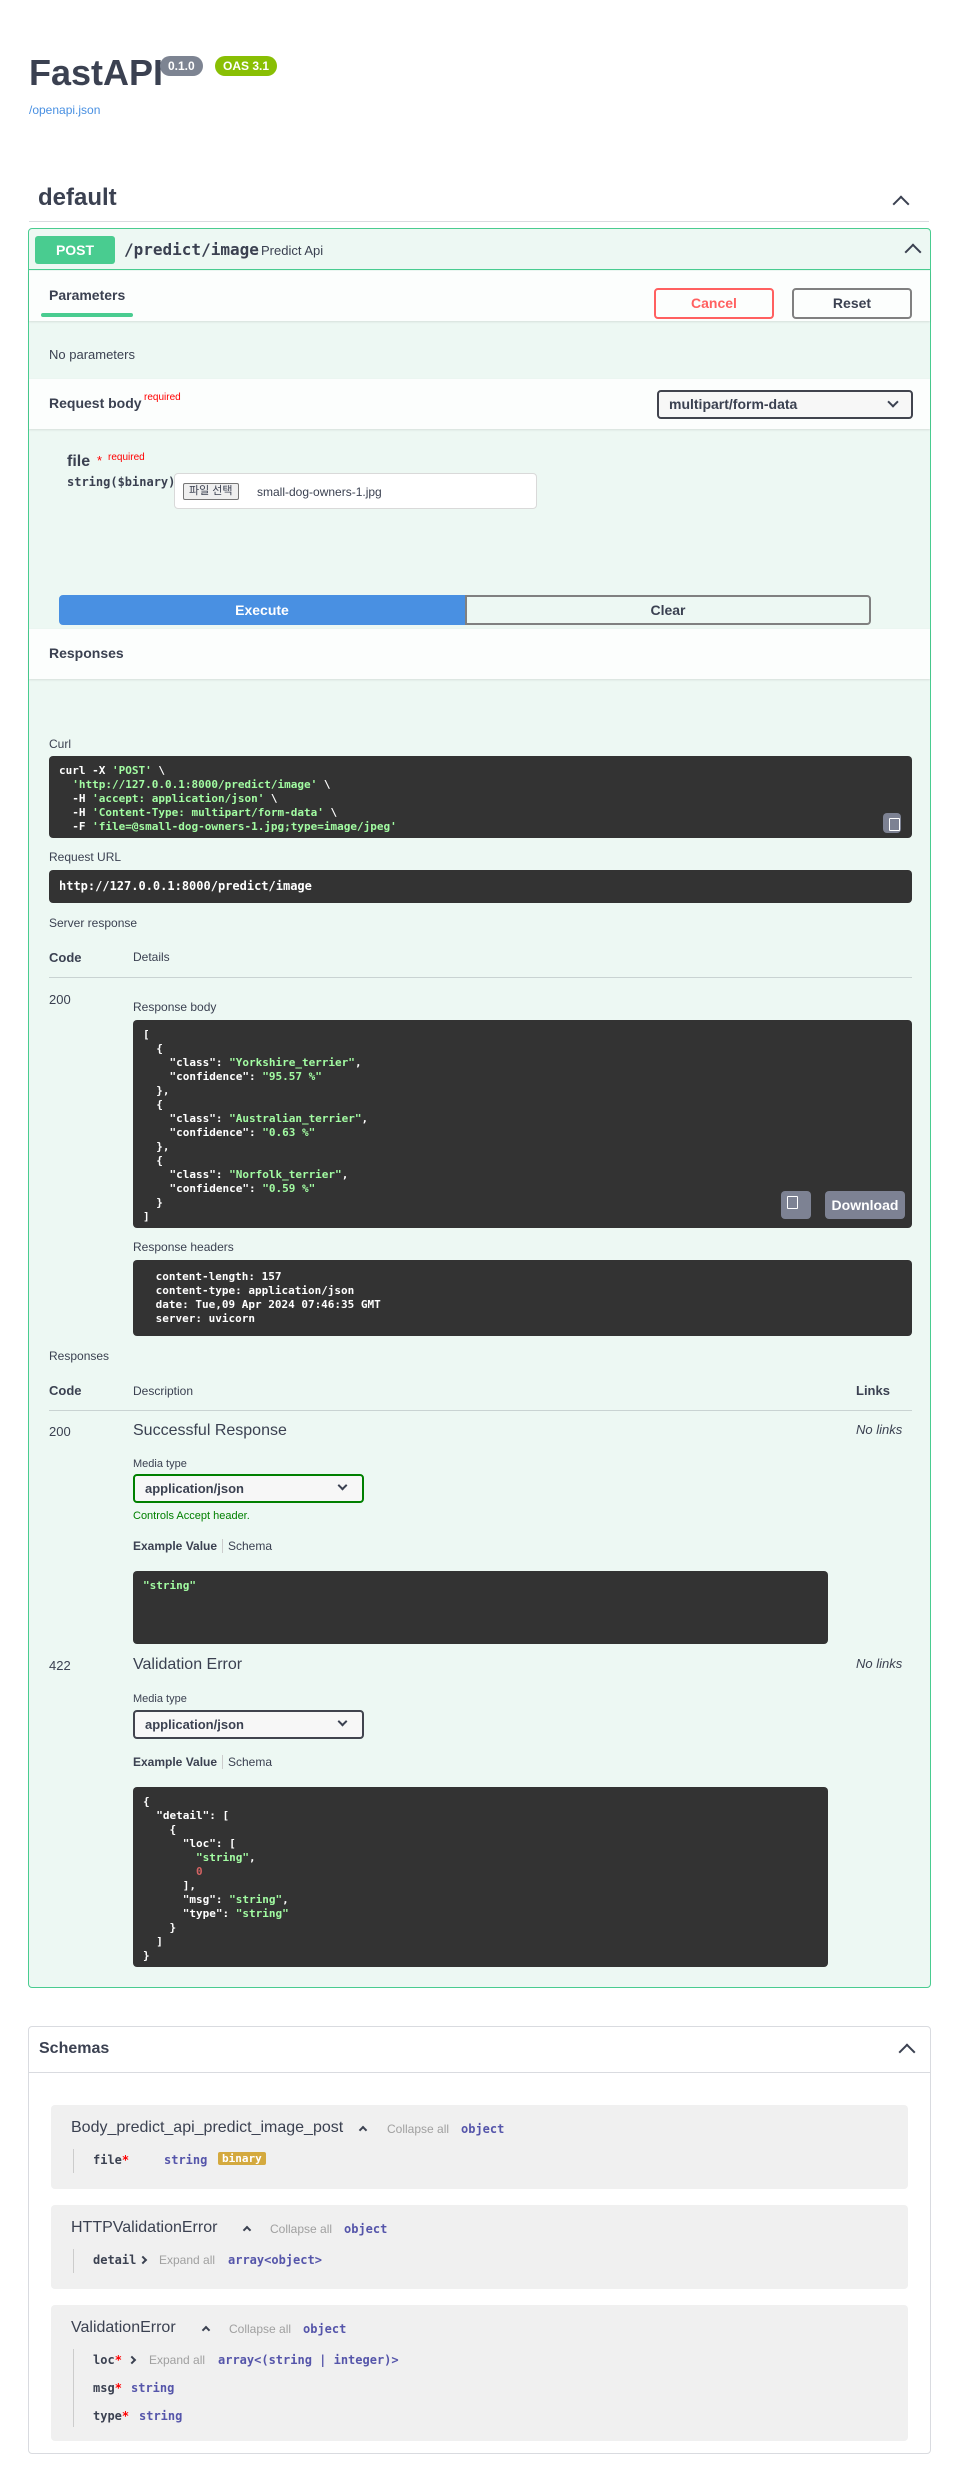 The width and height of the screenshot is (958, 2486). What do you see at coordinates (79, 1356) in the screenshot?
I see `responses-doc-title: Responses` at bounding box center [79, 1356].